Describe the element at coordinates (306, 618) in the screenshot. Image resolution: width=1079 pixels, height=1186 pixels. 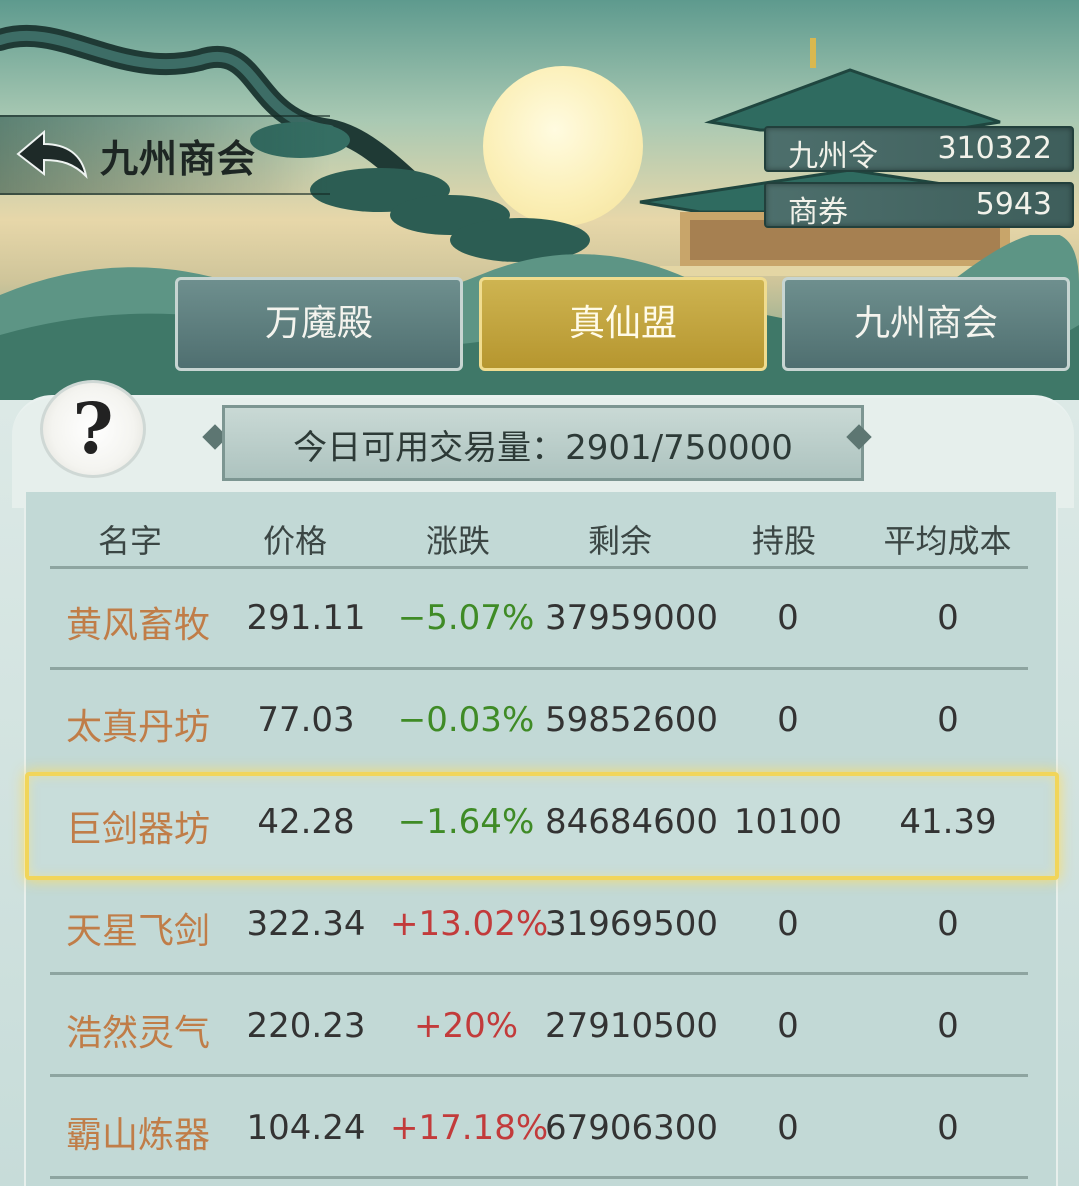
I see `stock-price: 291.11` at that location.